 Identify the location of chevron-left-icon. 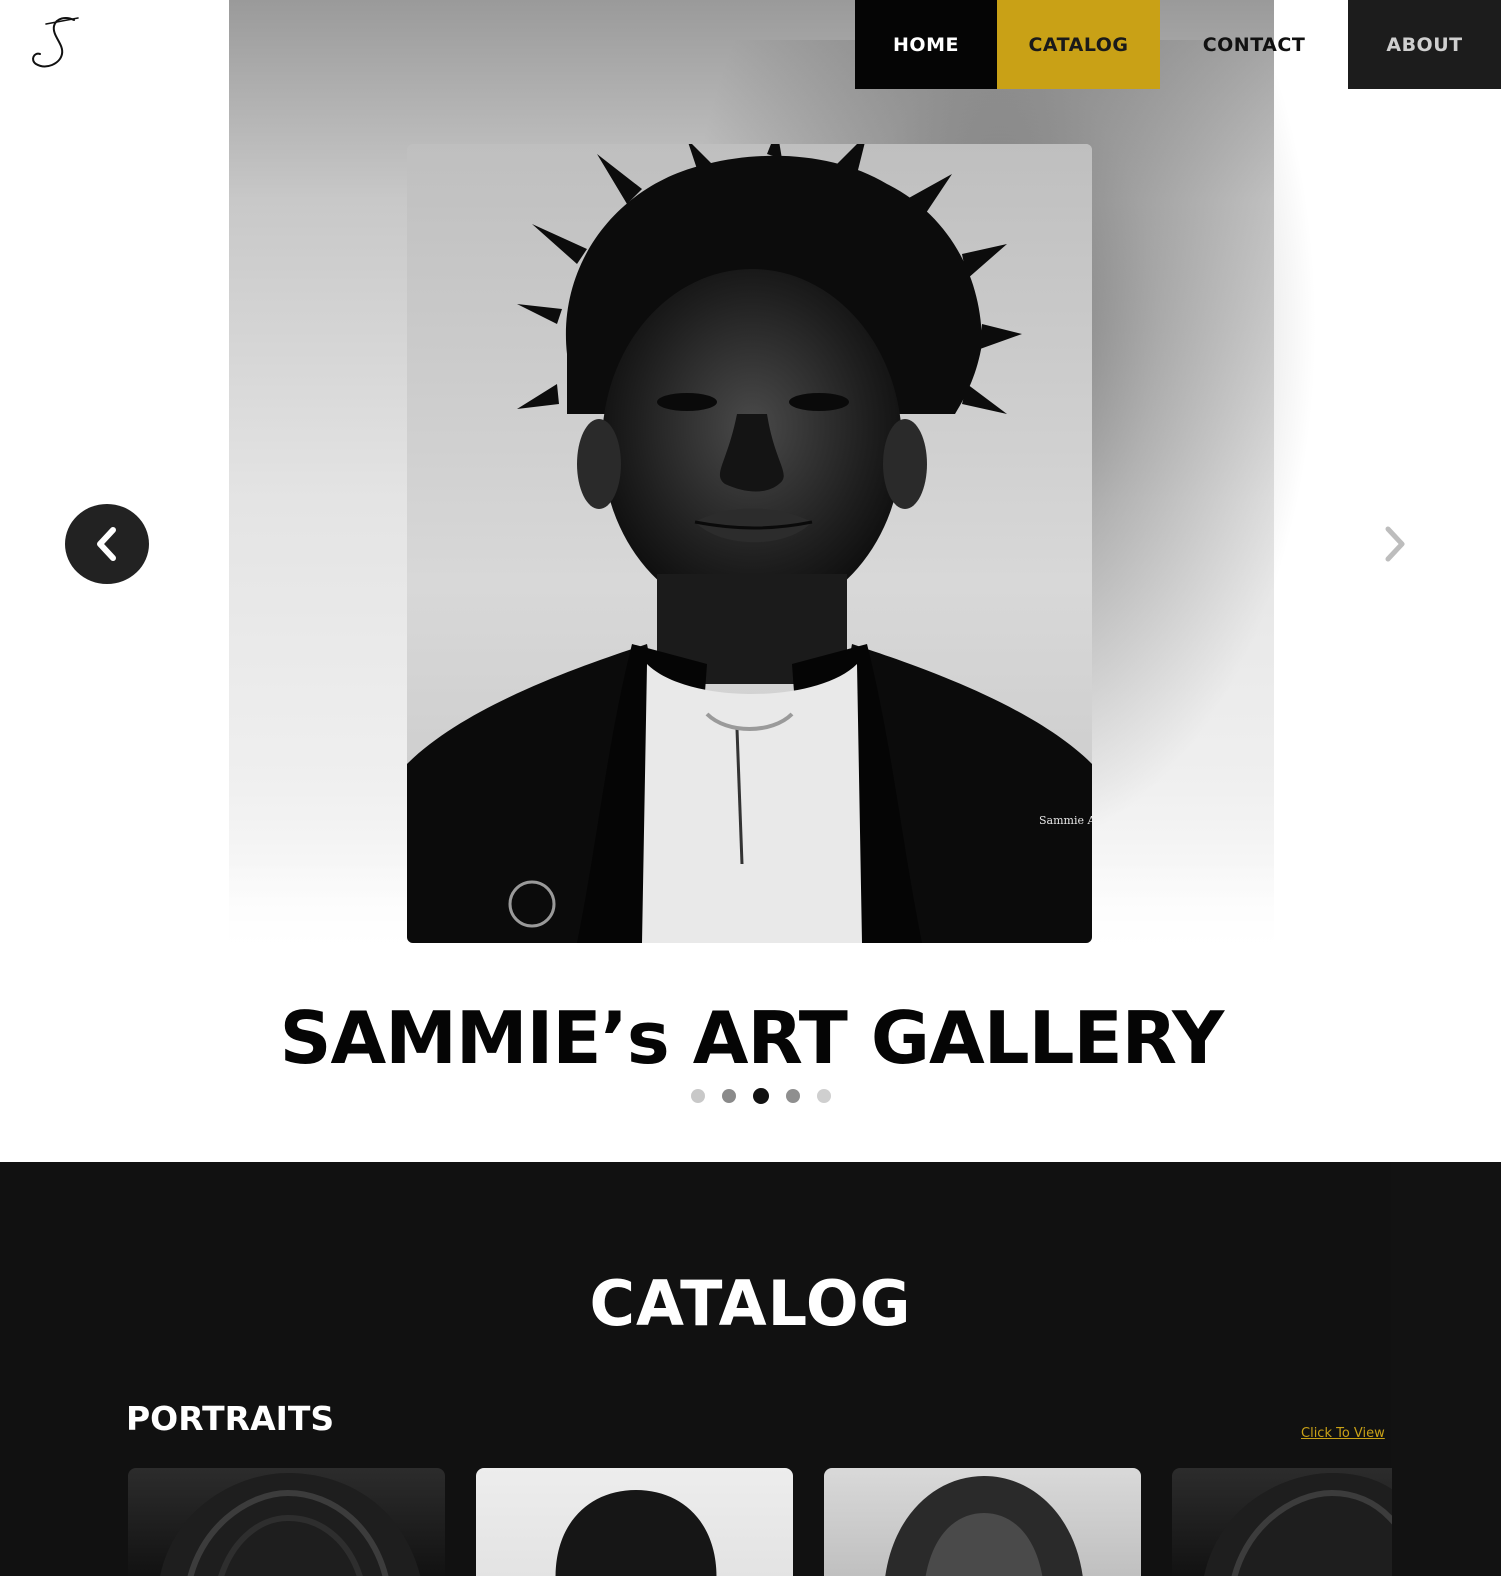
(106, 544).